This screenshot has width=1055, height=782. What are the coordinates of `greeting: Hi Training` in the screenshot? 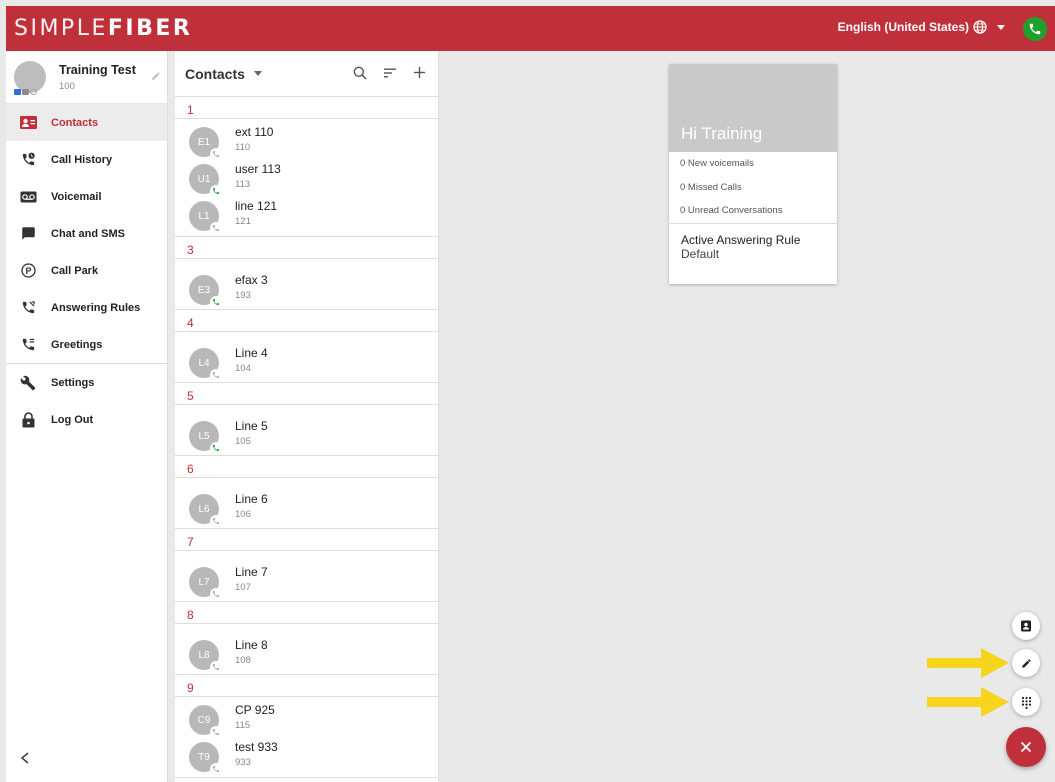 It's located at (722, 133).